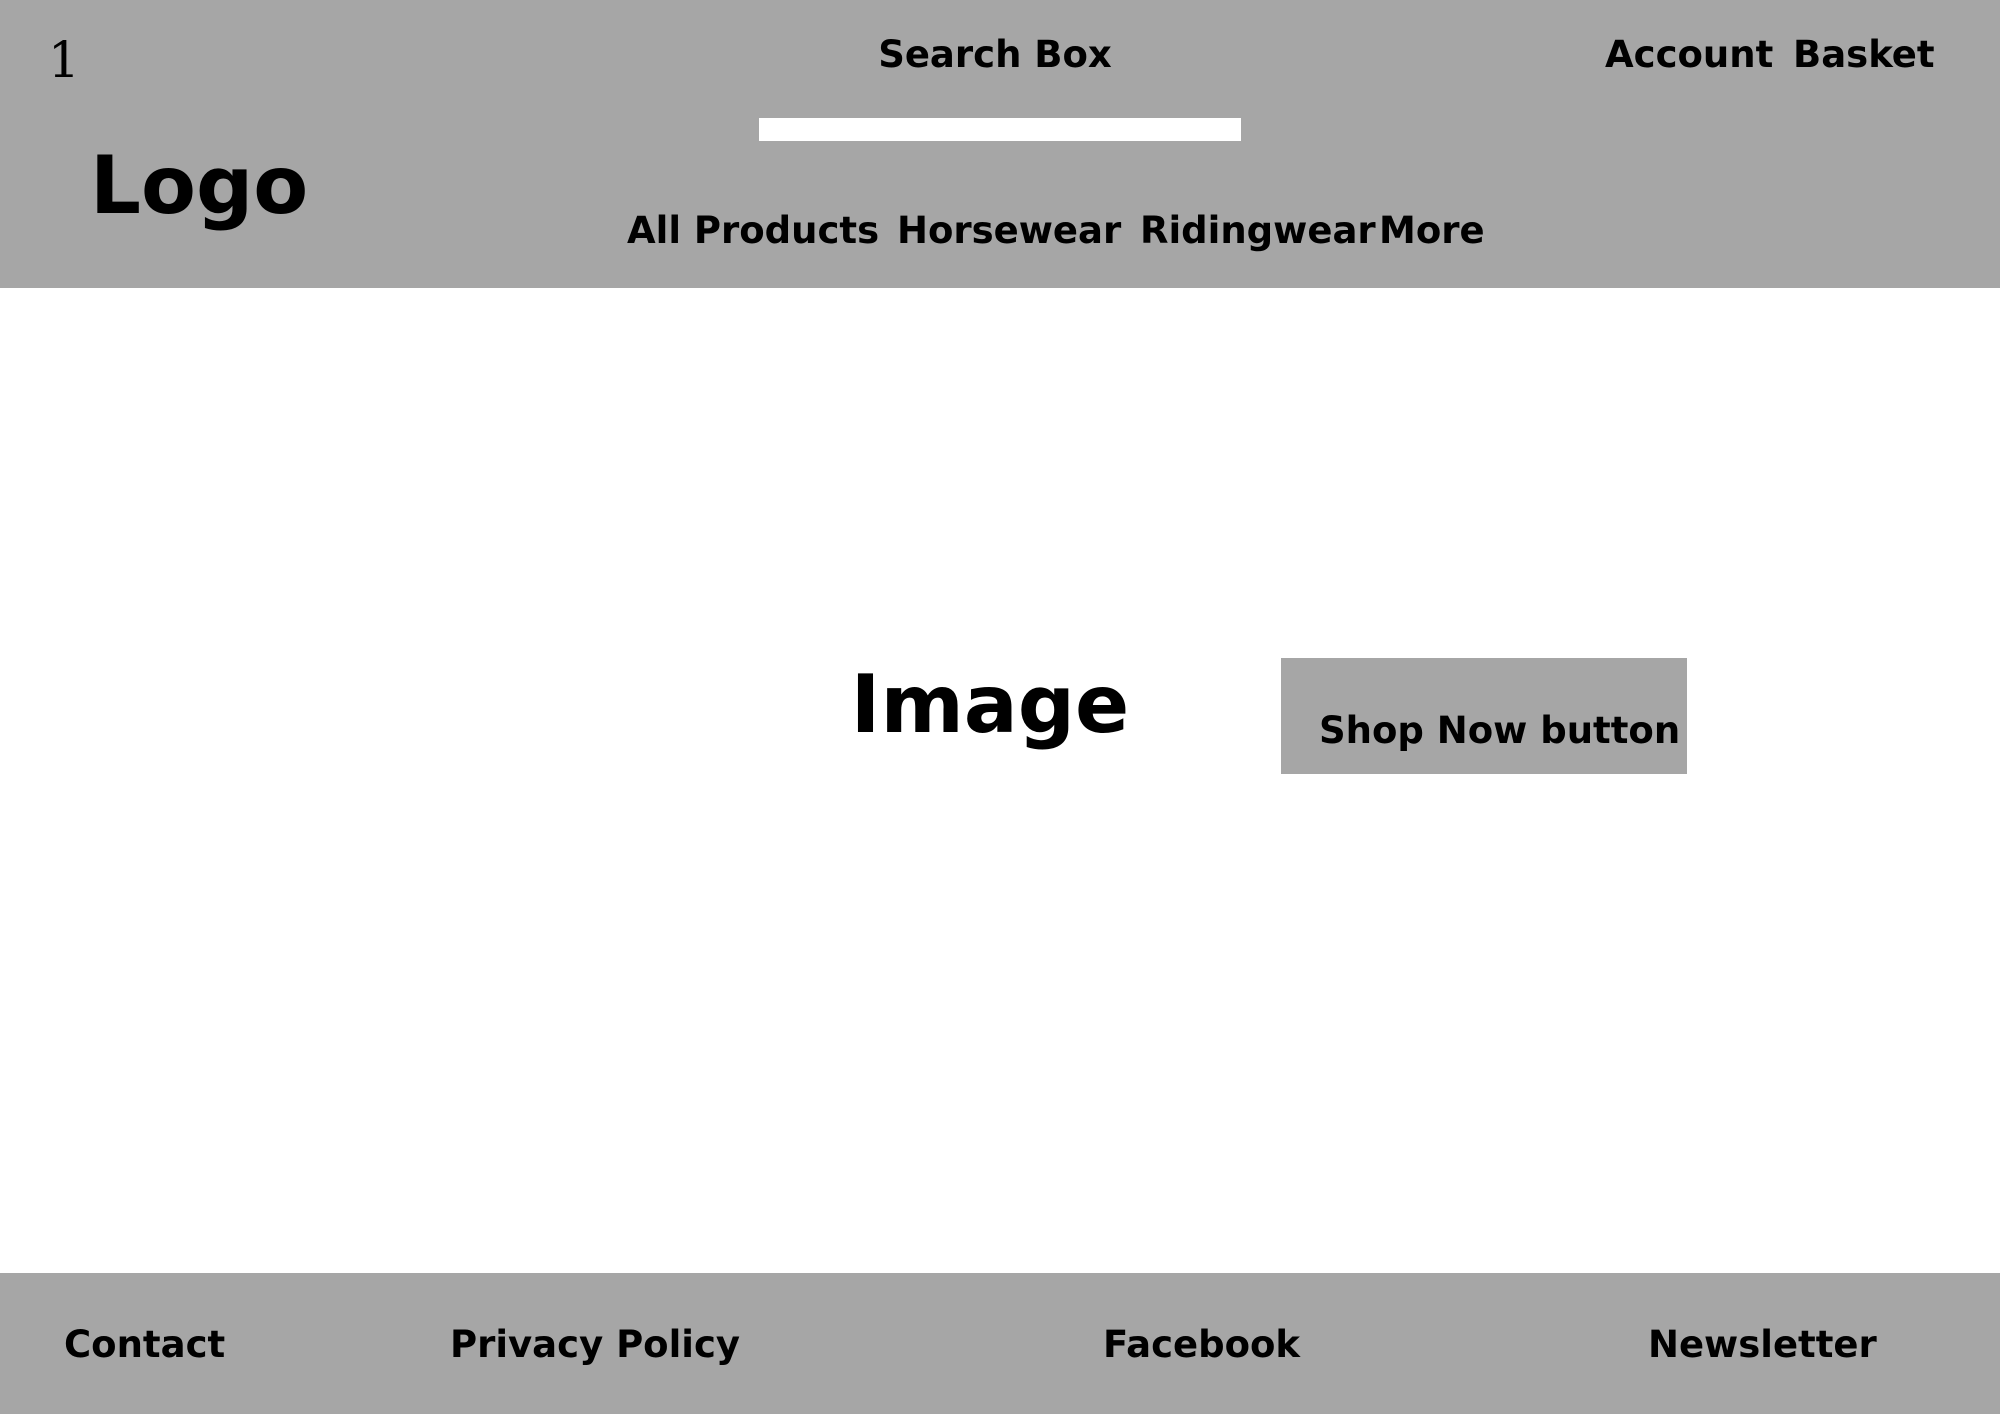 Image resolution: width=2000 pixels, height=1414 pixels. What do you see at coordinates (595, 1345) in the screenshot?
I see `footer-link-privacy-policy: Privacy Policy` at bounding box center [595, 1345].